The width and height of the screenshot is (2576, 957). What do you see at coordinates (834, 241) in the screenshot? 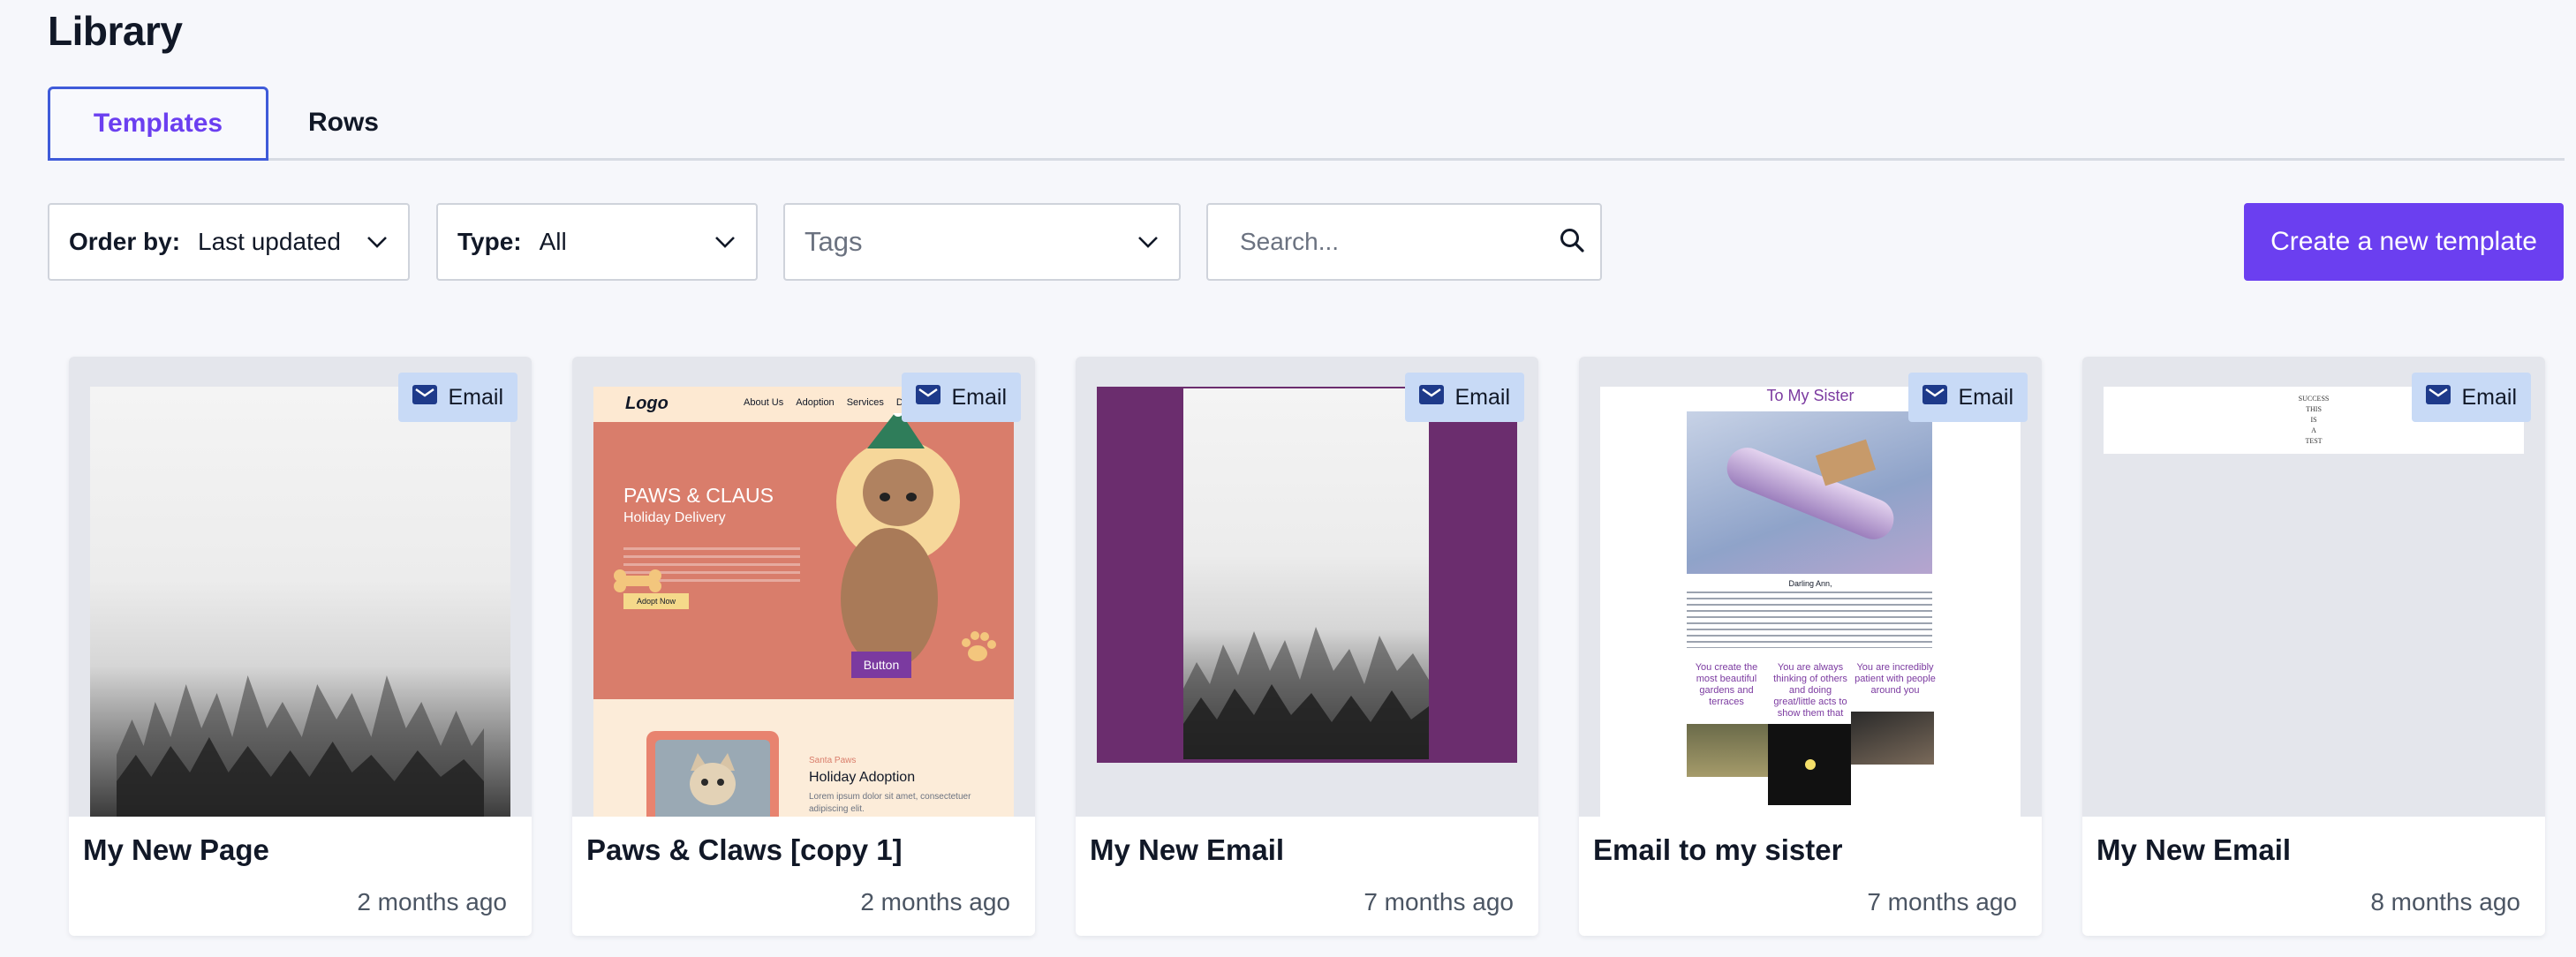
I see `tags-placeholder: Tags` at bounding box center [834, 241].